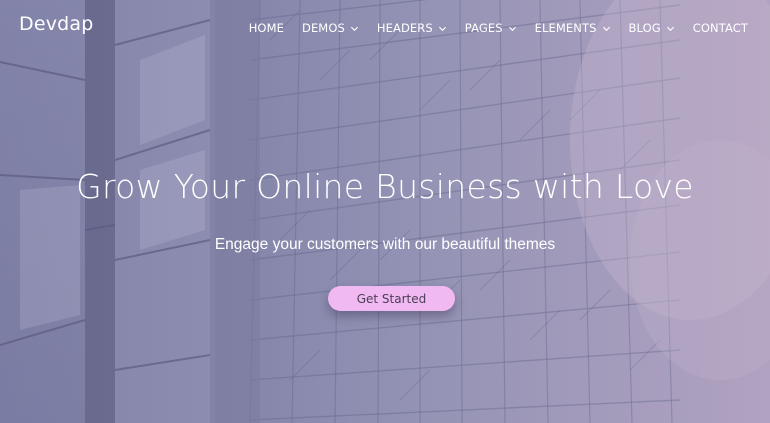 This screenshot has height=423, width=770. Describe the element at coordinates (385, 186) in the screenshot. I see `hero-headline: Grow Your Online Business with Love` at that location.